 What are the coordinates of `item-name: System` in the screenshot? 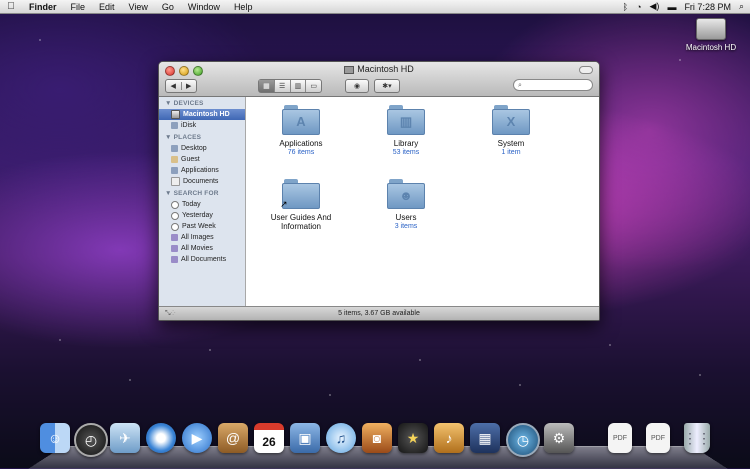 It's located at (511, 143).